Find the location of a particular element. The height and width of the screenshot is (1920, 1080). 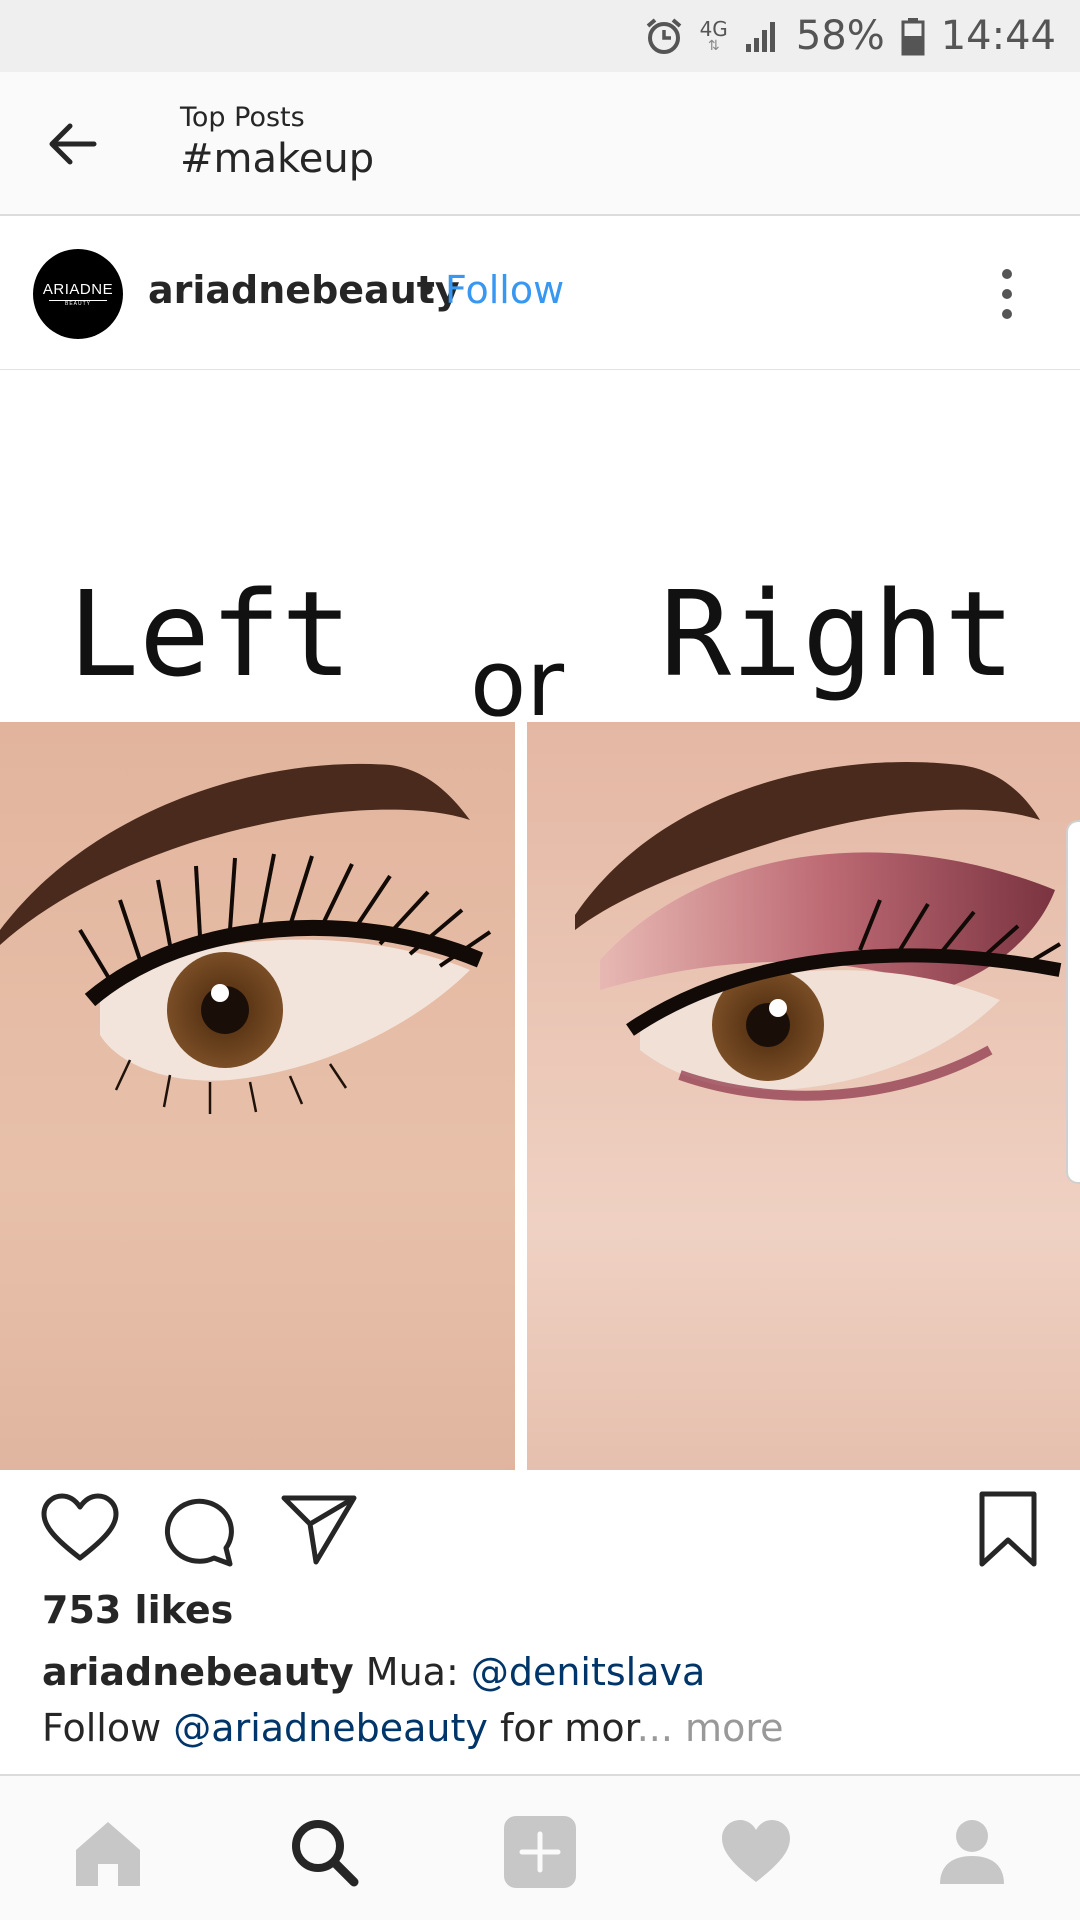

top-app-bar: Top Posts #makeup is located at coordinates (540, 144).